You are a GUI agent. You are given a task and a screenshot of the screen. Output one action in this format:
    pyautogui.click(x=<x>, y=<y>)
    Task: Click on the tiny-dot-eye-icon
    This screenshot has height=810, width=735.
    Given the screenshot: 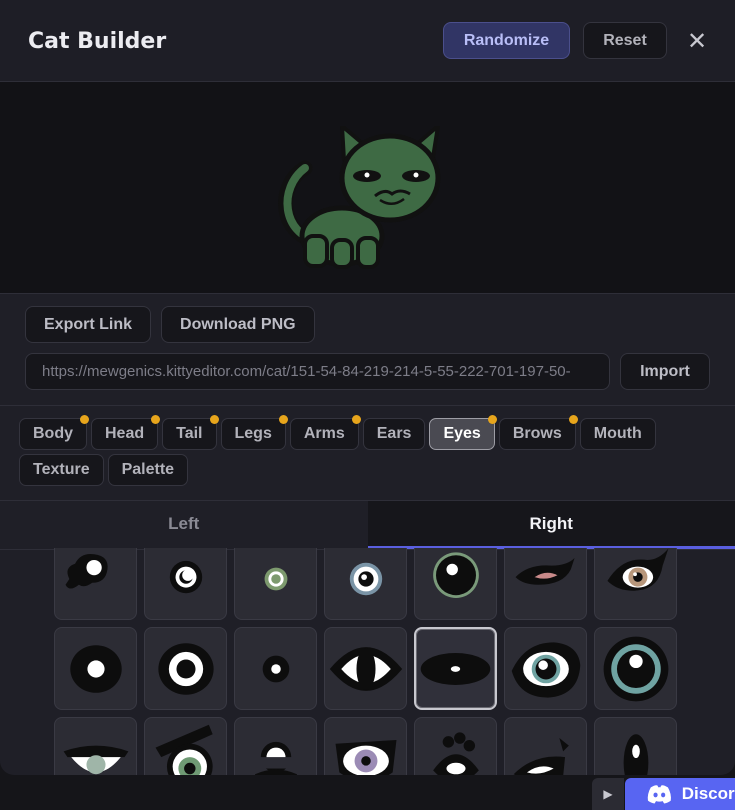 What is the action you would take?
    pyautogui.click(x=275, y=668)
    